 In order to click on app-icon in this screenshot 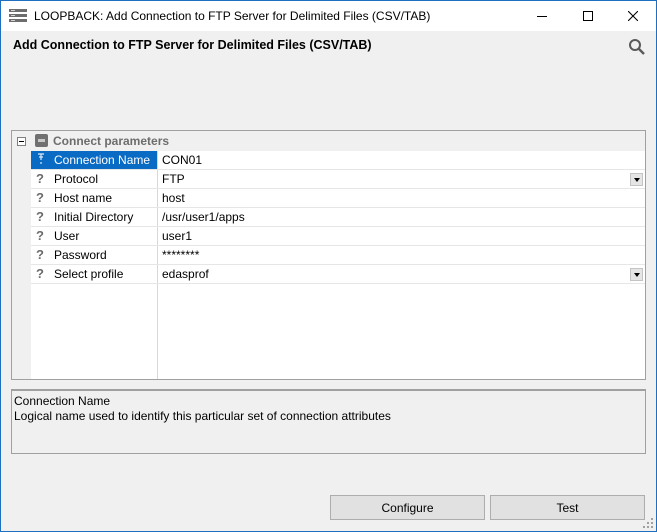, I will do `click(18, 16)`.